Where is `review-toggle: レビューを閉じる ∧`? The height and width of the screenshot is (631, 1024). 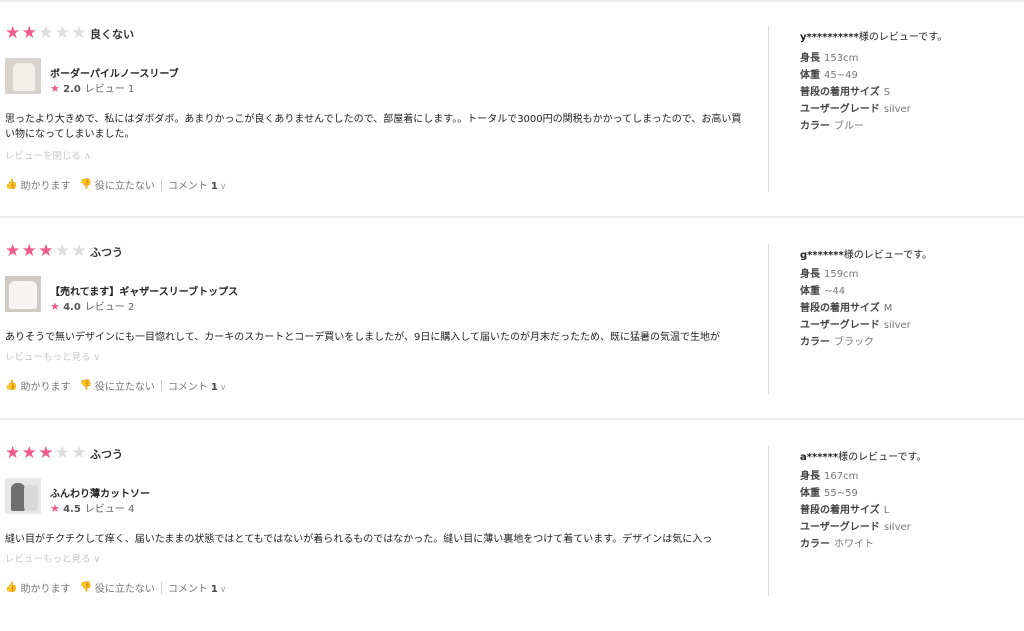
review-toggle: レビューを閉じる ∧ is located at coordinates (48, 155).